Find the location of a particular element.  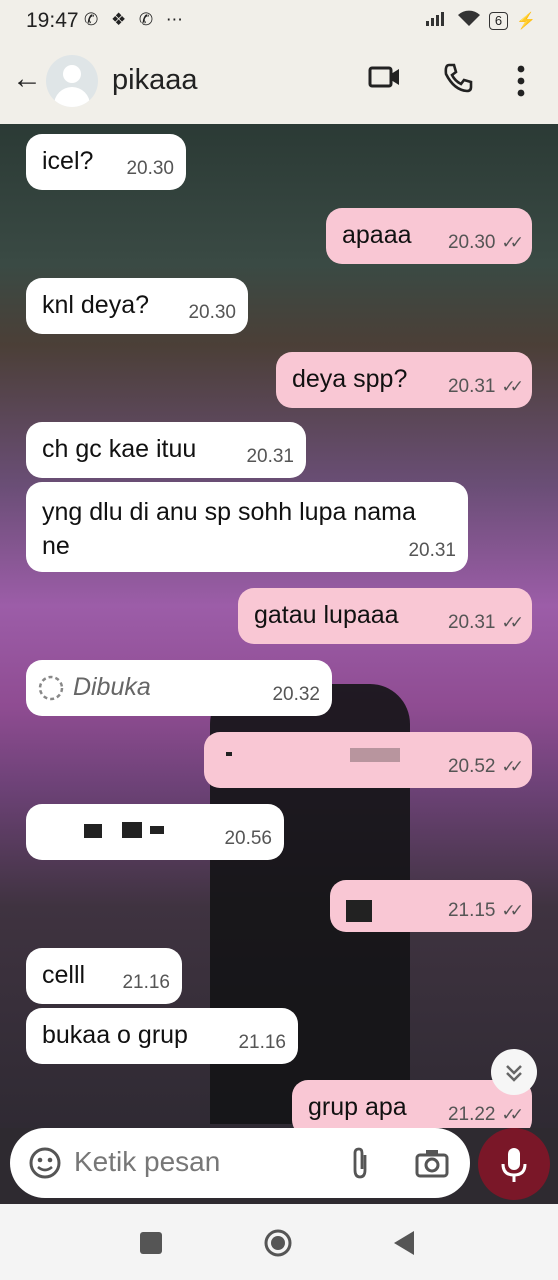

message-text: Dibuka is located at coordinates (93, 688).